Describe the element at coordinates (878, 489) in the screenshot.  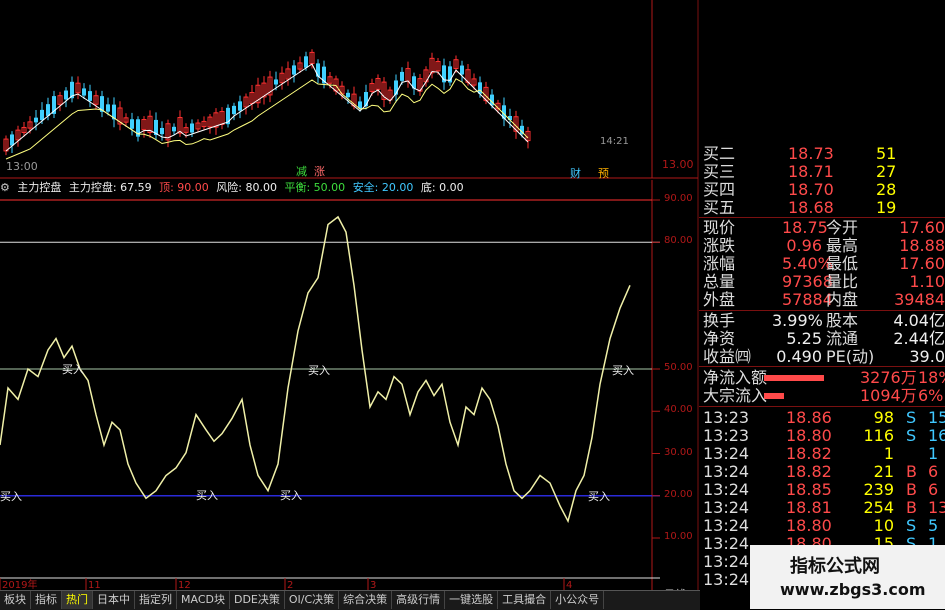
I see `tick-volume: 239` at that location.